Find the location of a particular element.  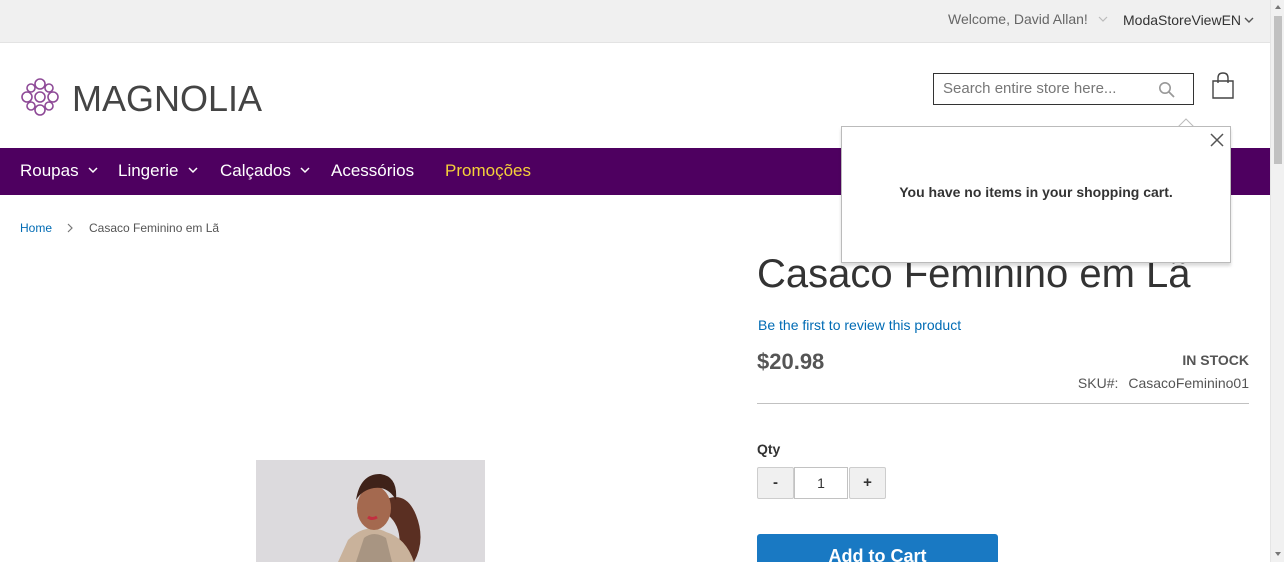

scrollbar is located at coordinates (1277, 281).